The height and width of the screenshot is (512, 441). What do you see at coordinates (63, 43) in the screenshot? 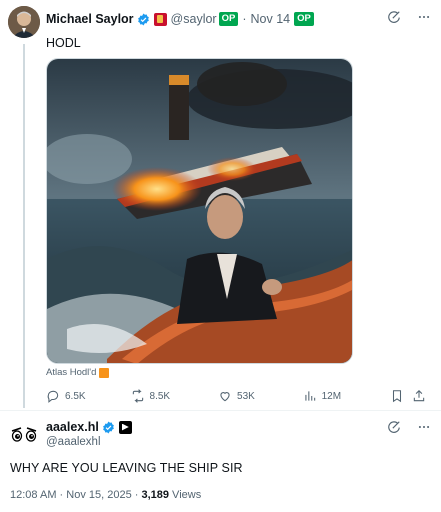
I see `tweet-text: HODL` at bounding box center [63, 43].